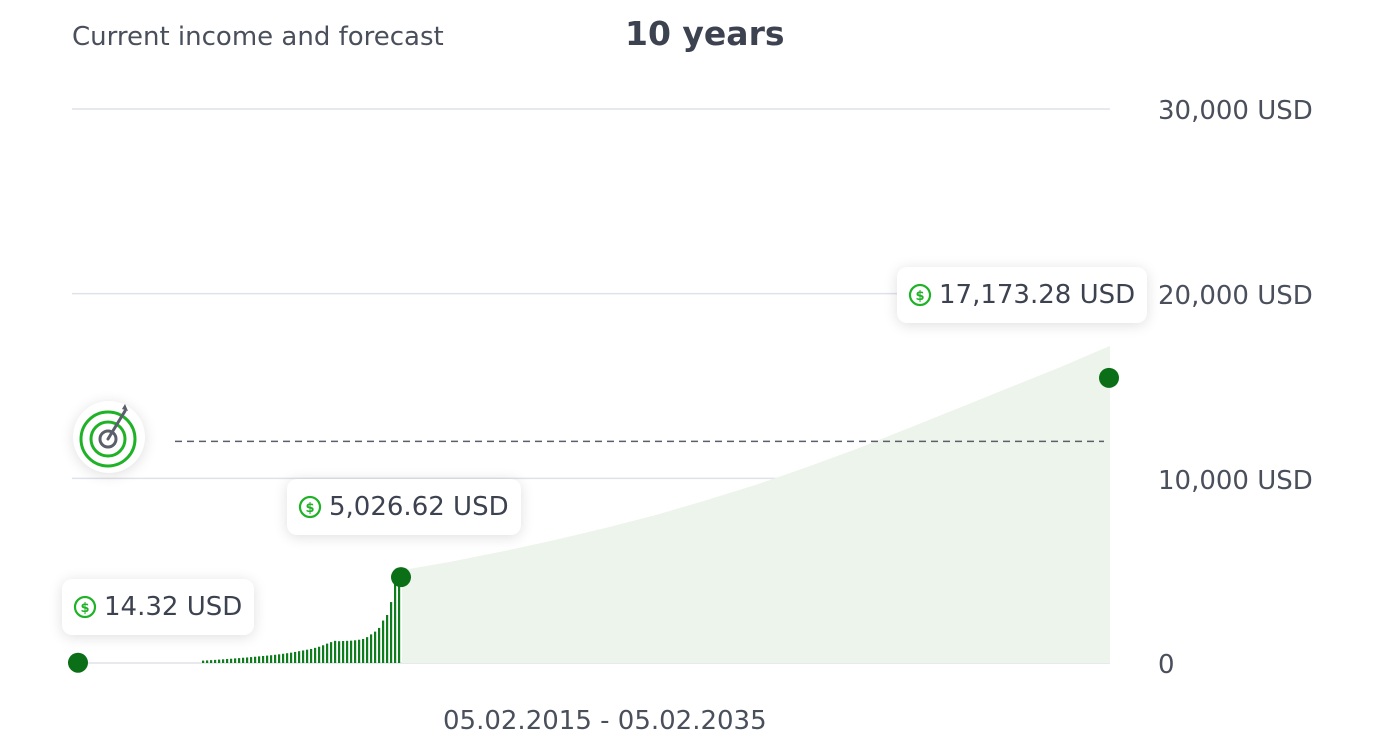  I want to click on y-tick-label-30000: 30,000 USD, so click(1235, 111).